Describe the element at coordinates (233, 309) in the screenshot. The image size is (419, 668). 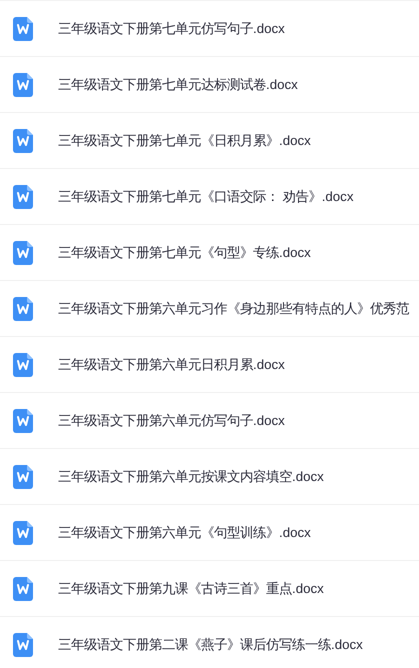
I see `file-name: 三年级语文下册第六单元习作《身边那些有特点的人》优秀范` at that location.